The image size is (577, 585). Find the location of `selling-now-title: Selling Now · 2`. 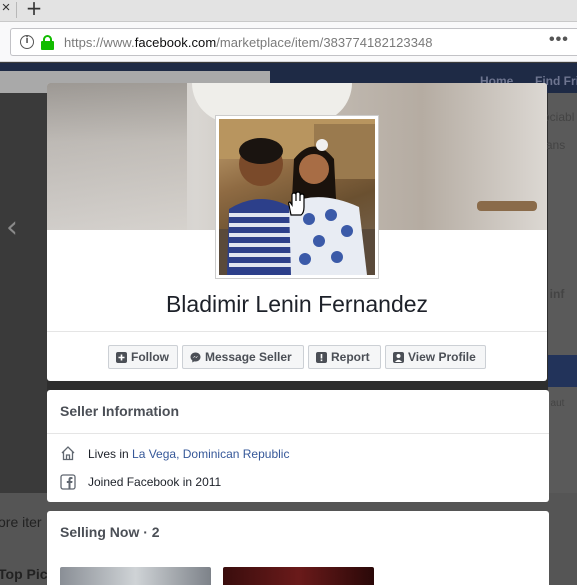

selling-now-title: Selling Now · 2 is located at coordinates (110, 532).